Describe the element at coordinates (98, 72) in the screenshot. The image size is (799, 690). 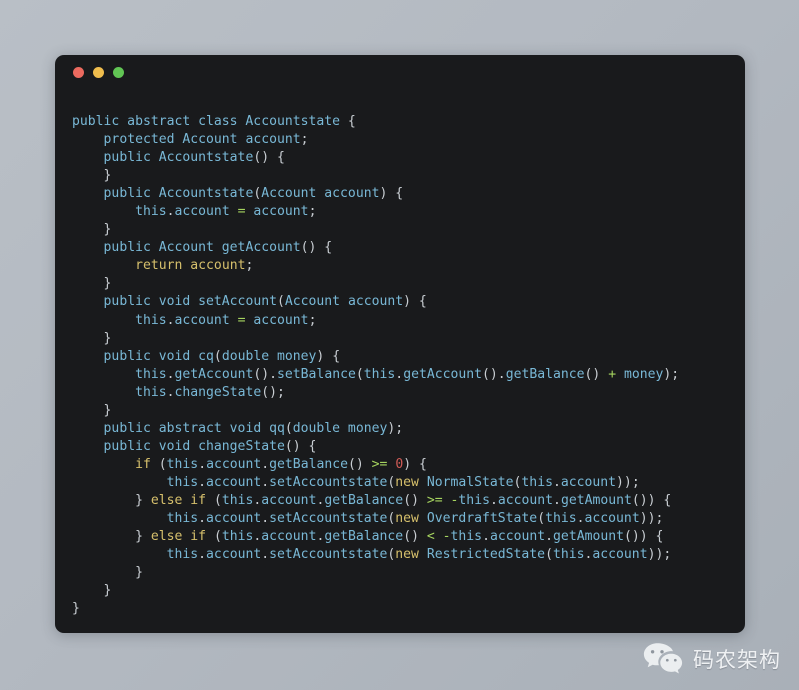
I see `minimize-window-dot` at that location.